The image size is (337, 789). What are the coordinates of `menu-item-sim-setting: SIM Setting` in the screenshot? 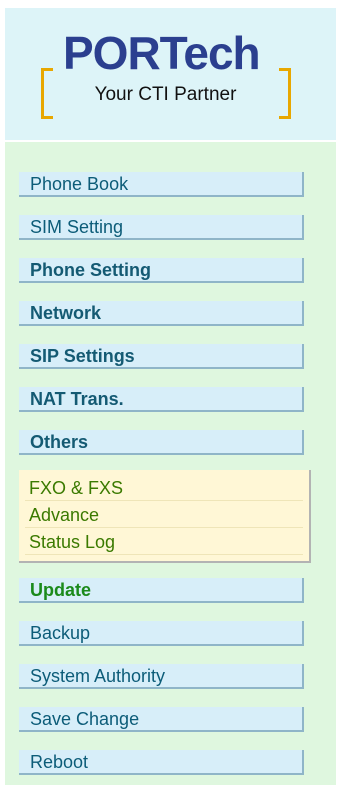 It's located at (161, 227).